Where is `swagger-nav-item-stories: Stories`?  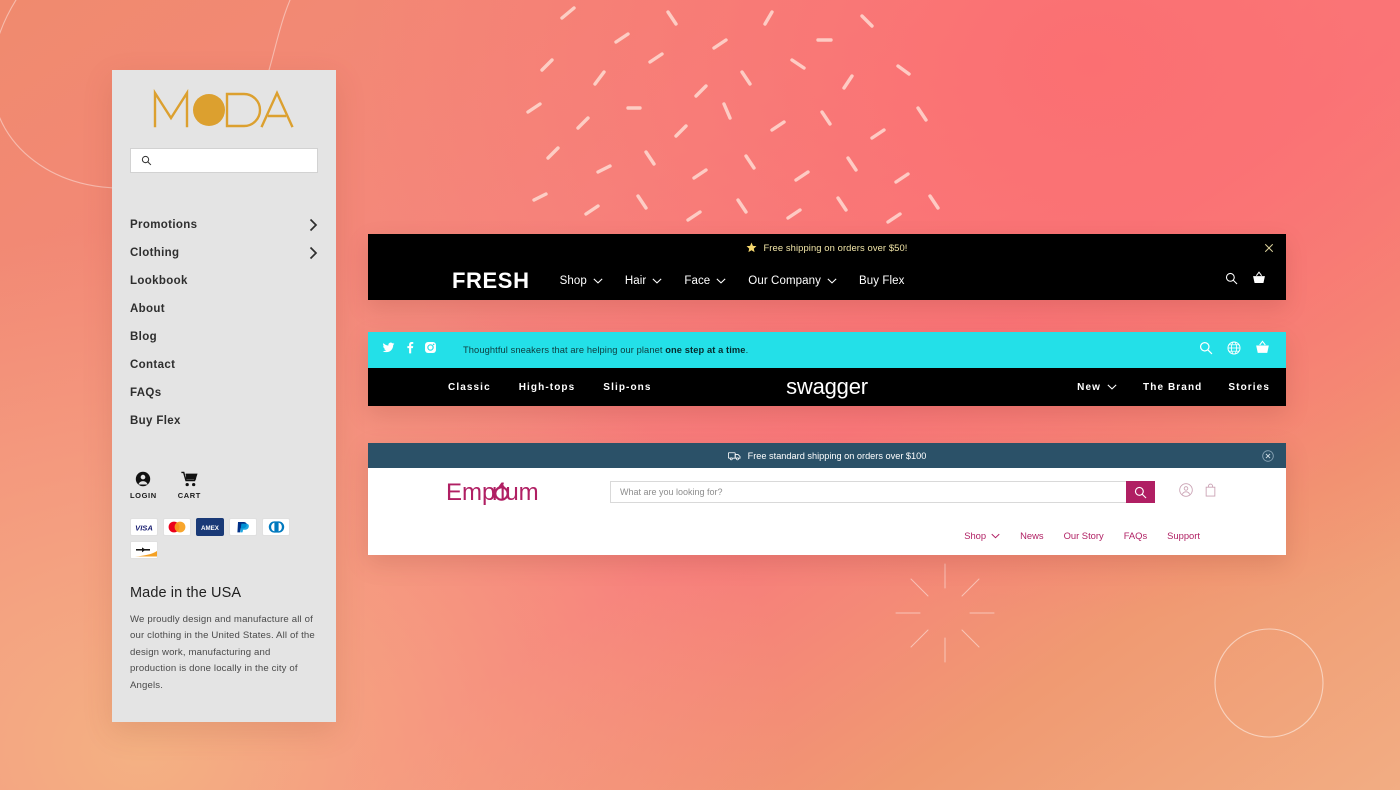 swagger-nav-item-stories: Stories is located at coordinates (1249, 387).